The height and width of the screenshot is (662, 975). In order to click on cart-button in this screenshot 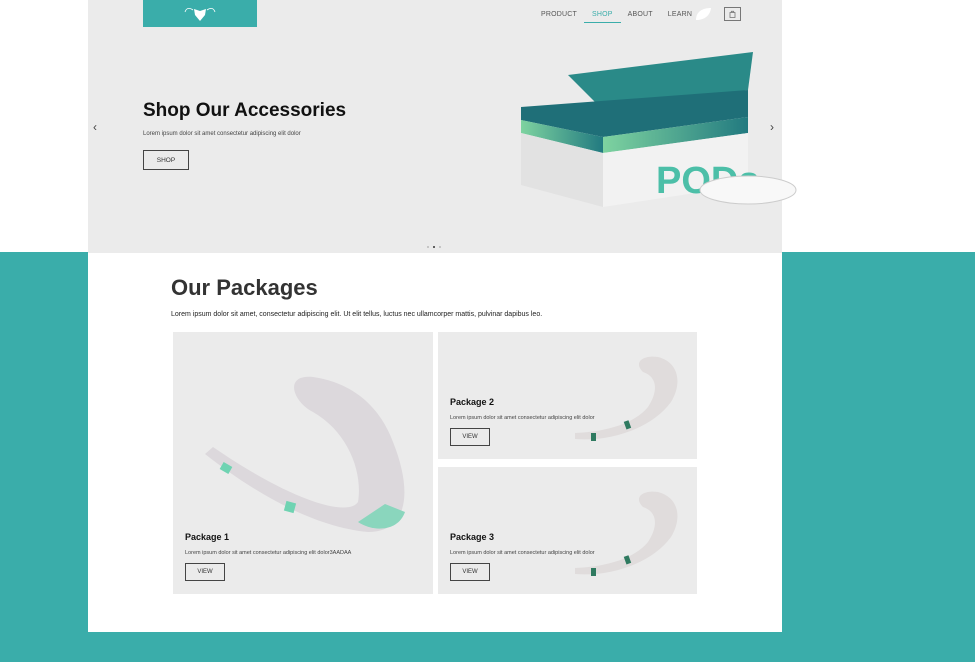, I will do `click(732, 14)`.